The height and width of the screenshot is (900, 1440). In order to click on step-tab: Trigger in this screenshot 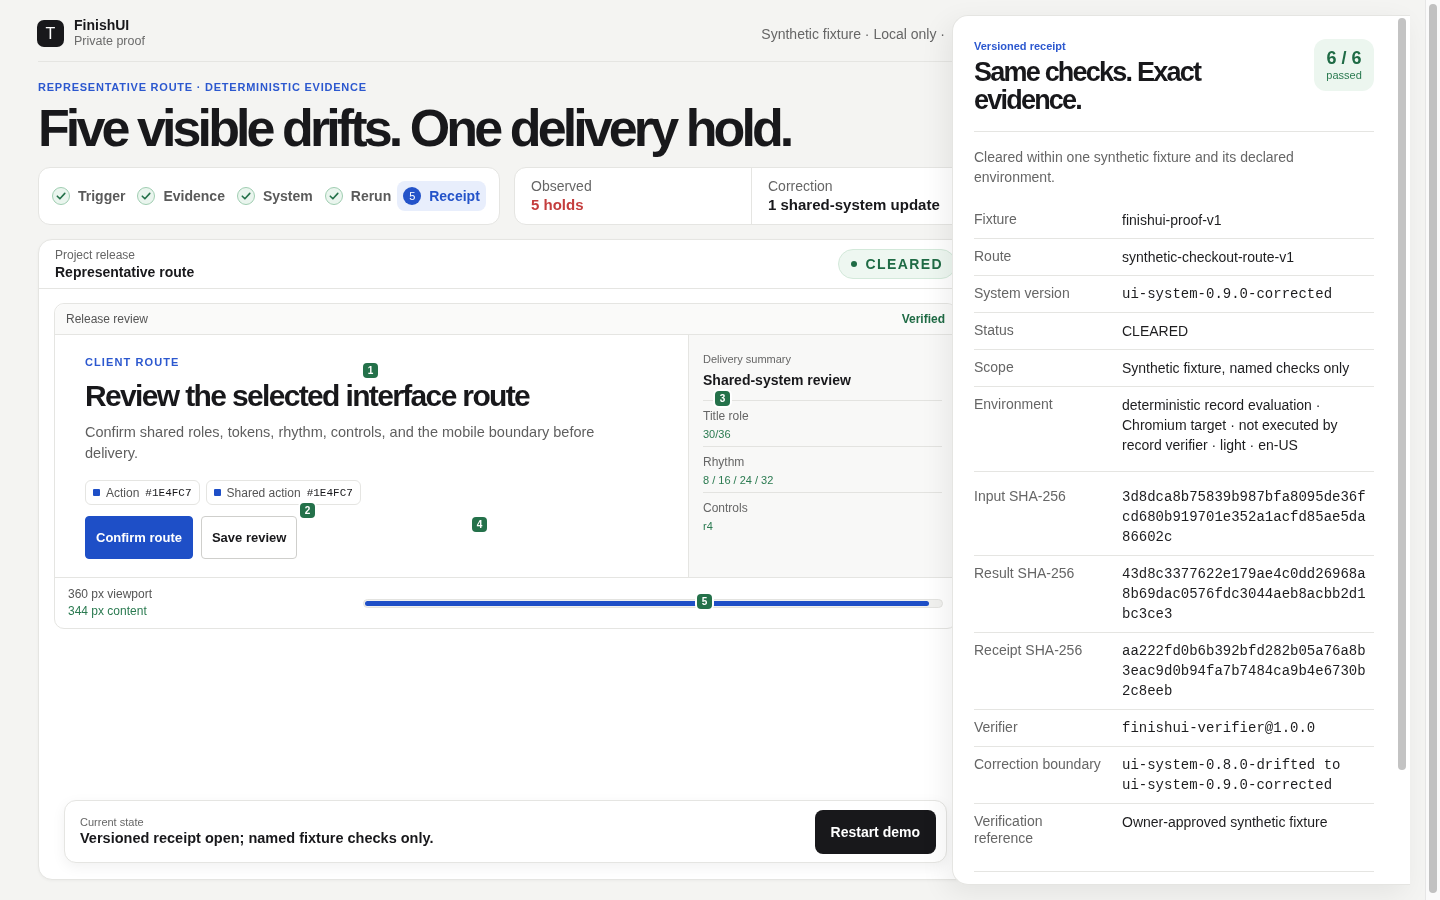, I will do `click(89, 196)`.